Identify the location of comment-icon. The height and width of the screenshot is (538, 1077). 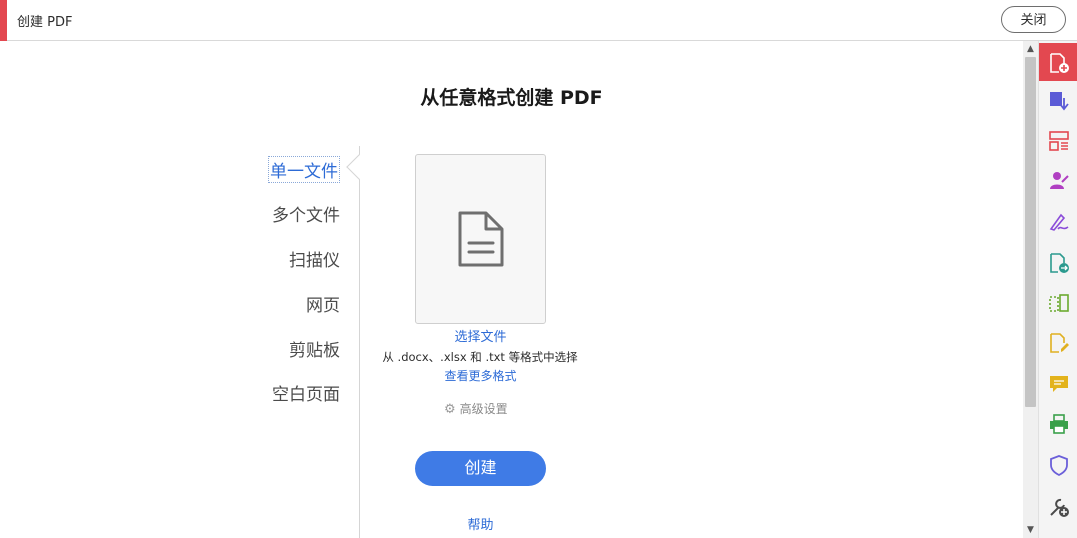
(1059, 384).